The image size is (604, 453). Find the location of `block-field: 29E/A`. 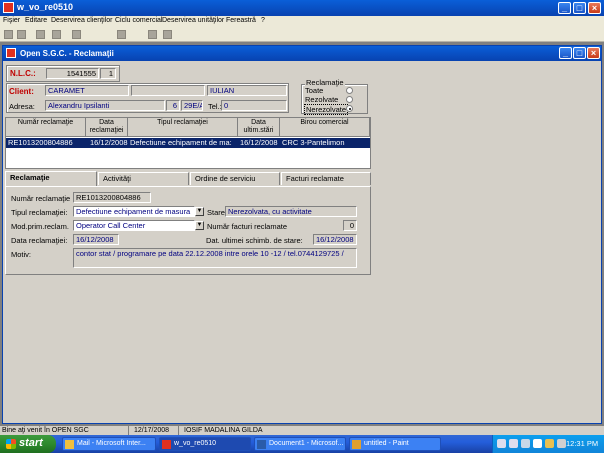

block-field: 29E/A is located at coordinates (192, 105).